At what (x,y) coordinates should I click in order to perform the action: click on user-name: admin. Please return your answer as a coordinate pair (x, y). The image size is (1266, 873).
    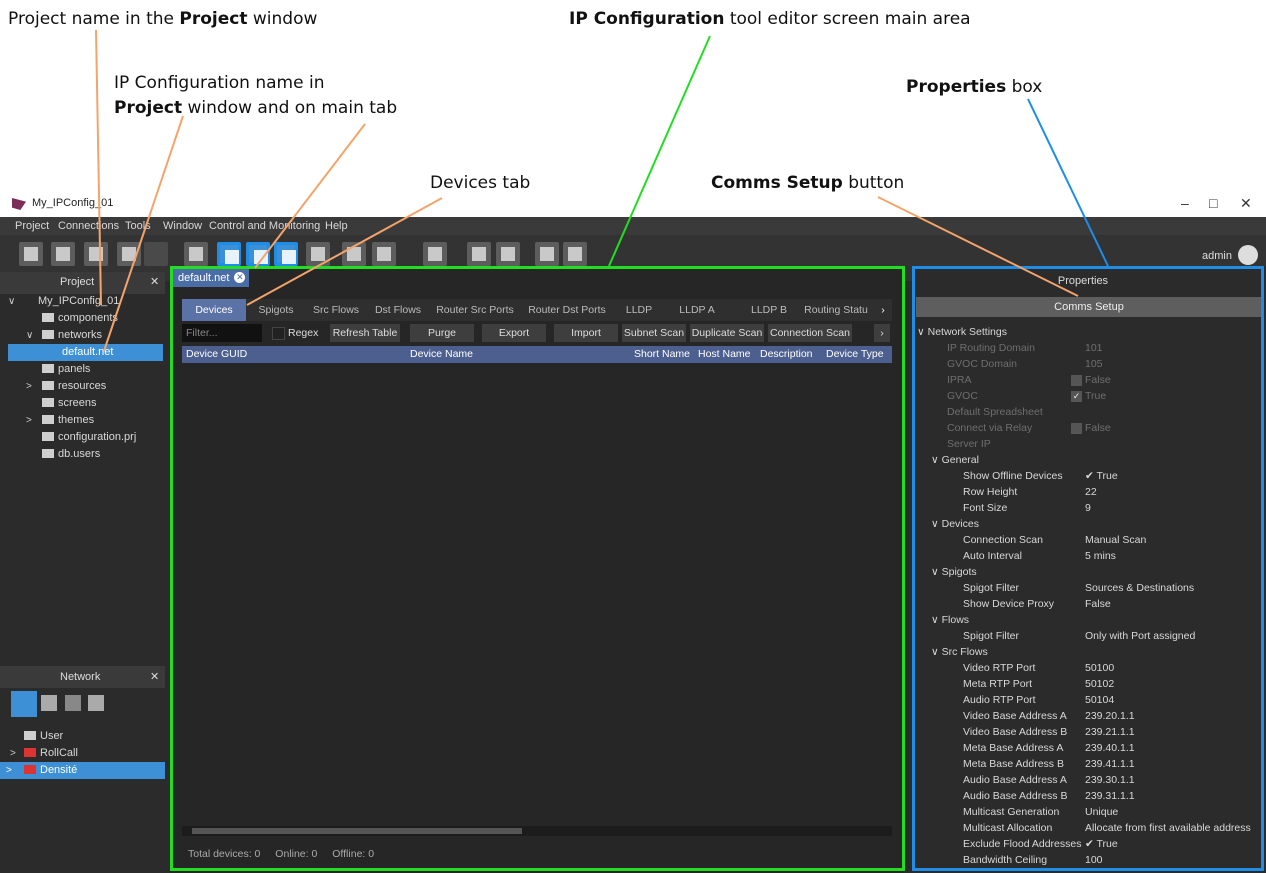
    Looking at the image, I should click on (1217, 256).